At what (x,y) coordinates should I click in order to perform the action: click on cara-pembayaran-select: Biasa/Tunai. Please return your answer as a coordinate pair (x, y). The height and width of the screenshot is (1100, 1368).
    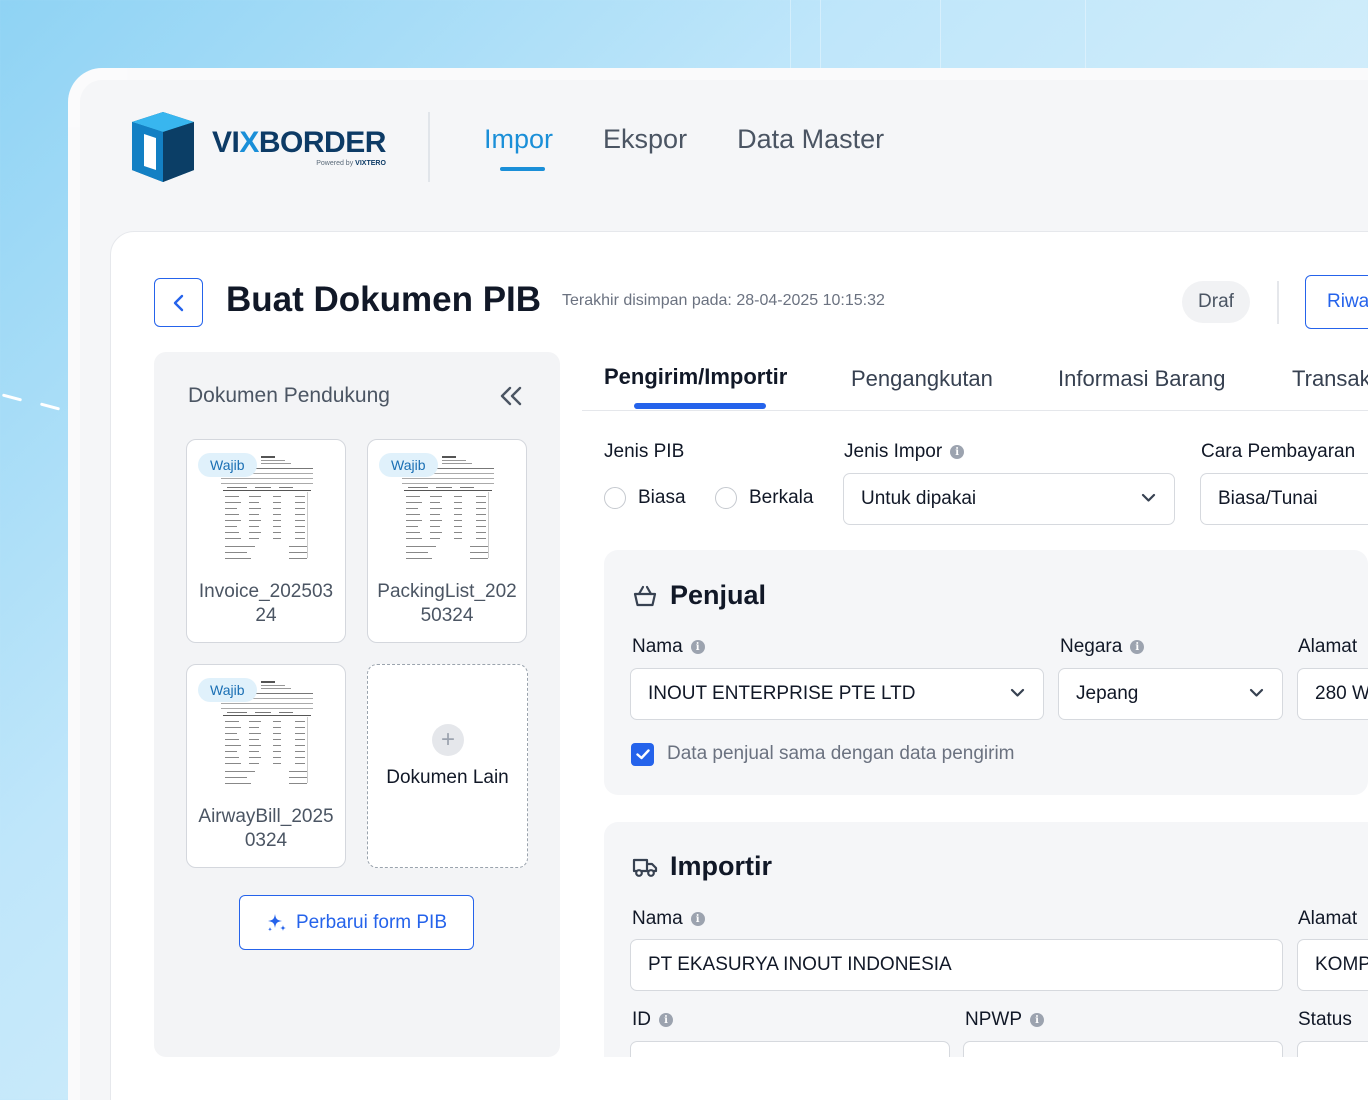
    Looking at the image, I should click on (1284, 499).